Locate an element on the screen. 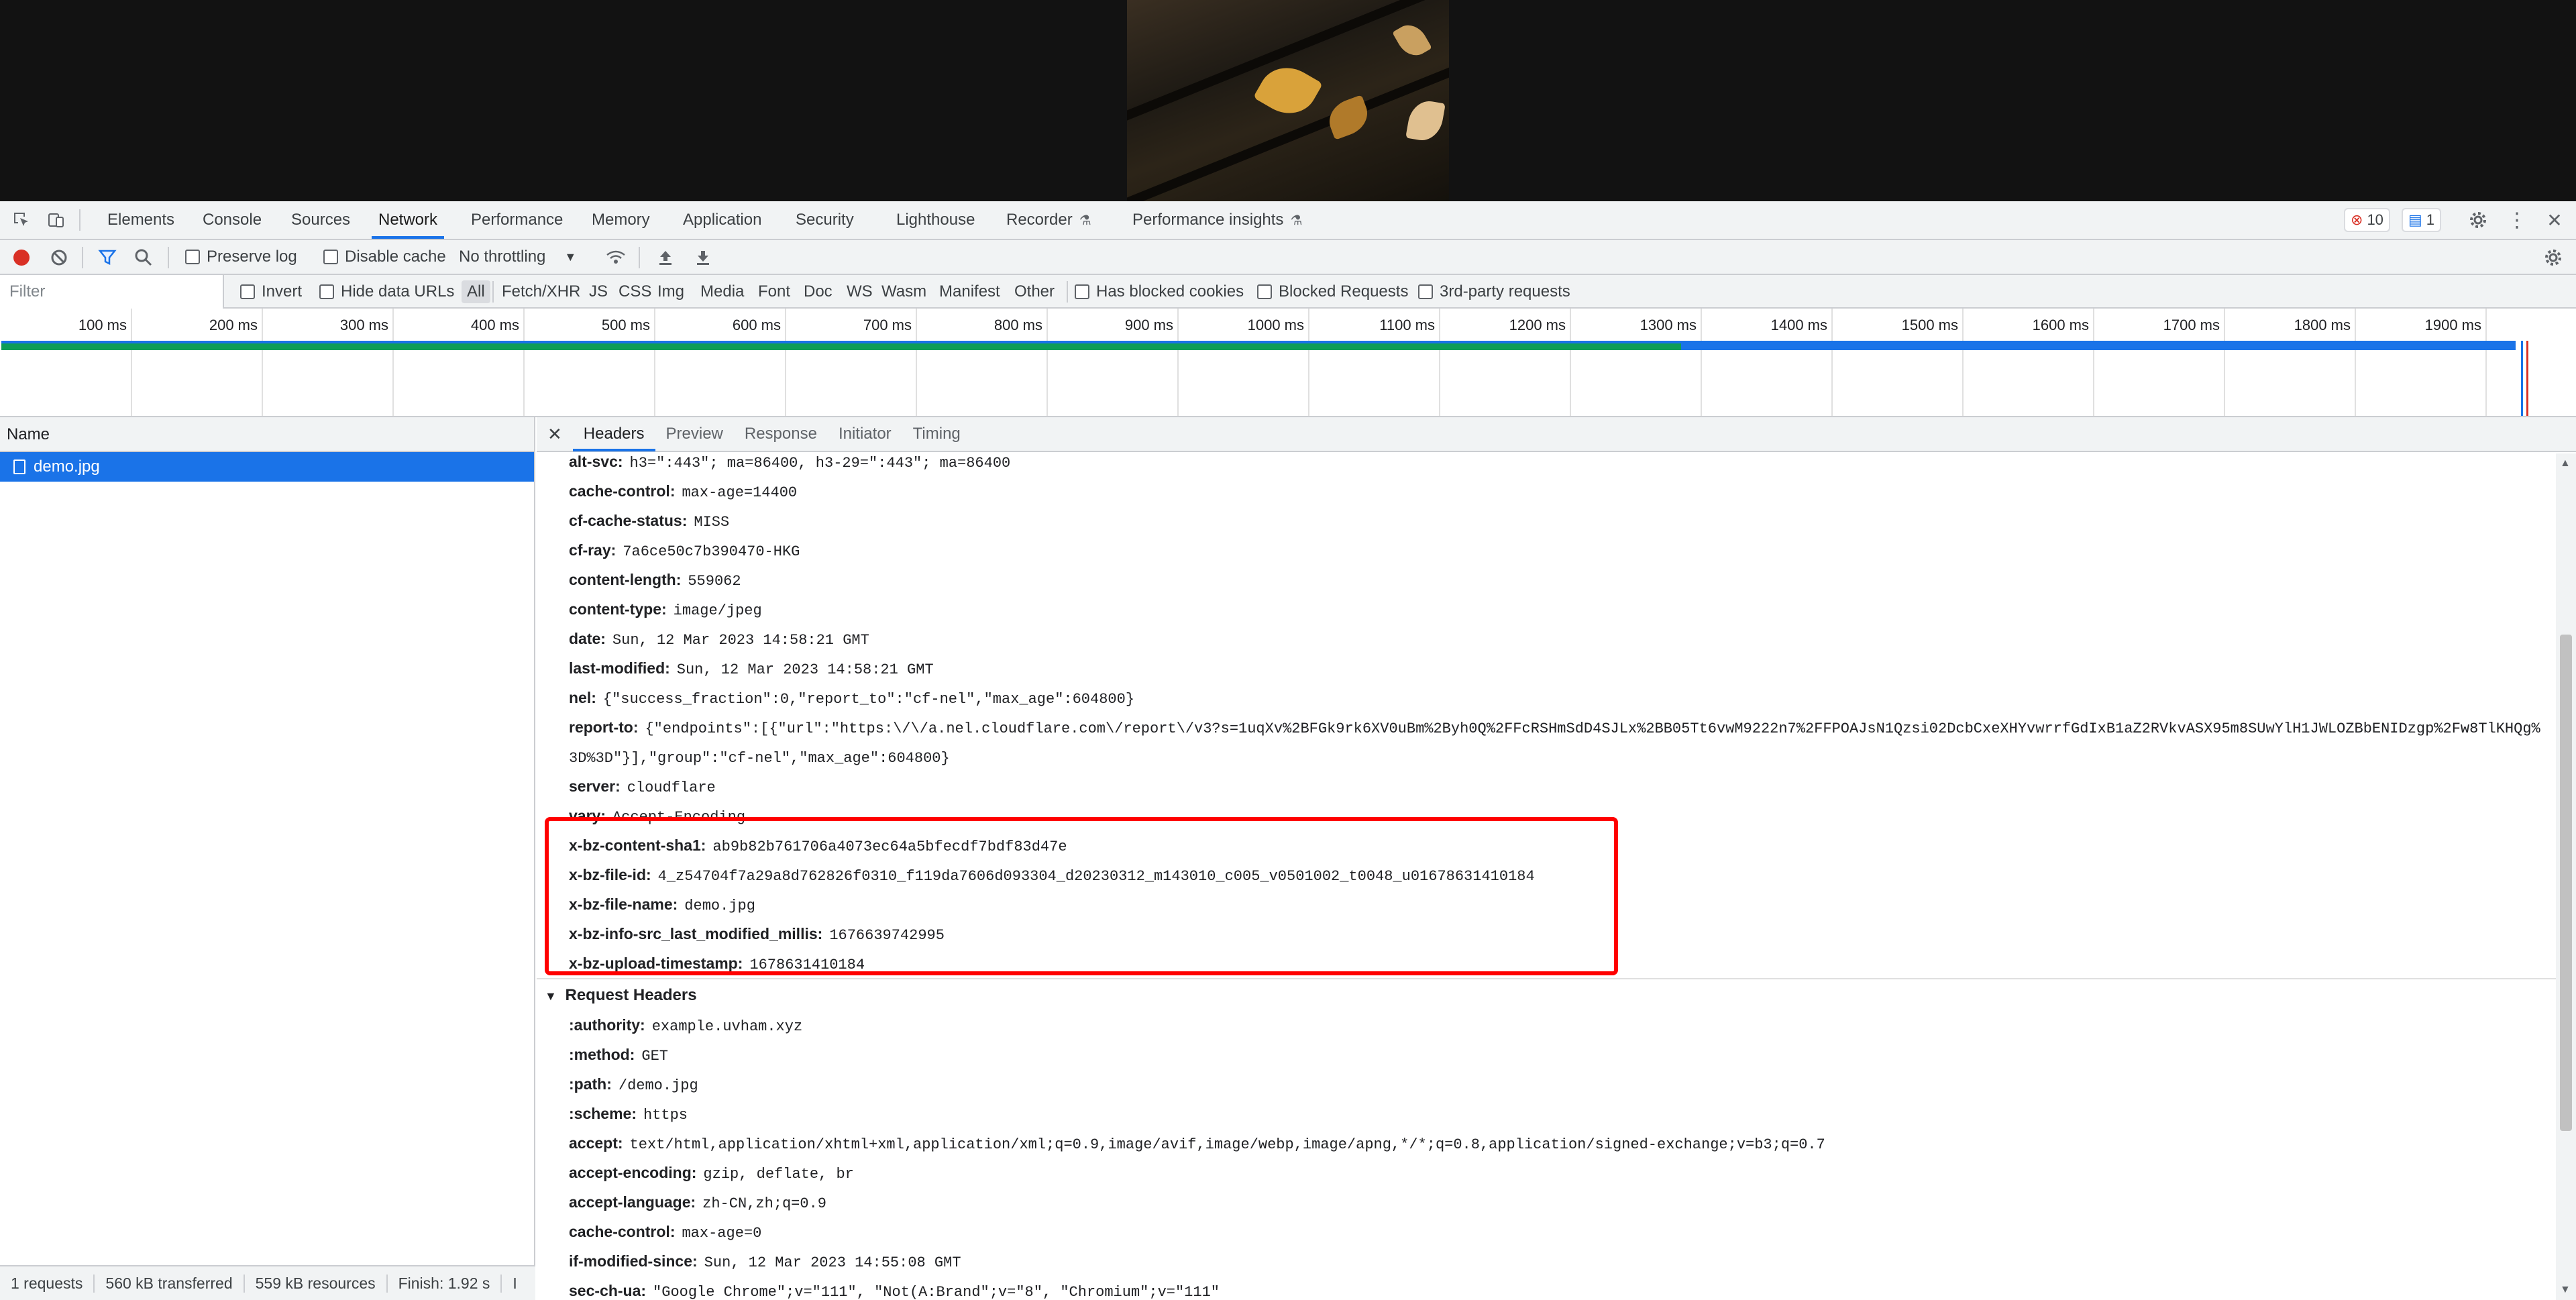  clear-icon is located at coordinates (59, 258).